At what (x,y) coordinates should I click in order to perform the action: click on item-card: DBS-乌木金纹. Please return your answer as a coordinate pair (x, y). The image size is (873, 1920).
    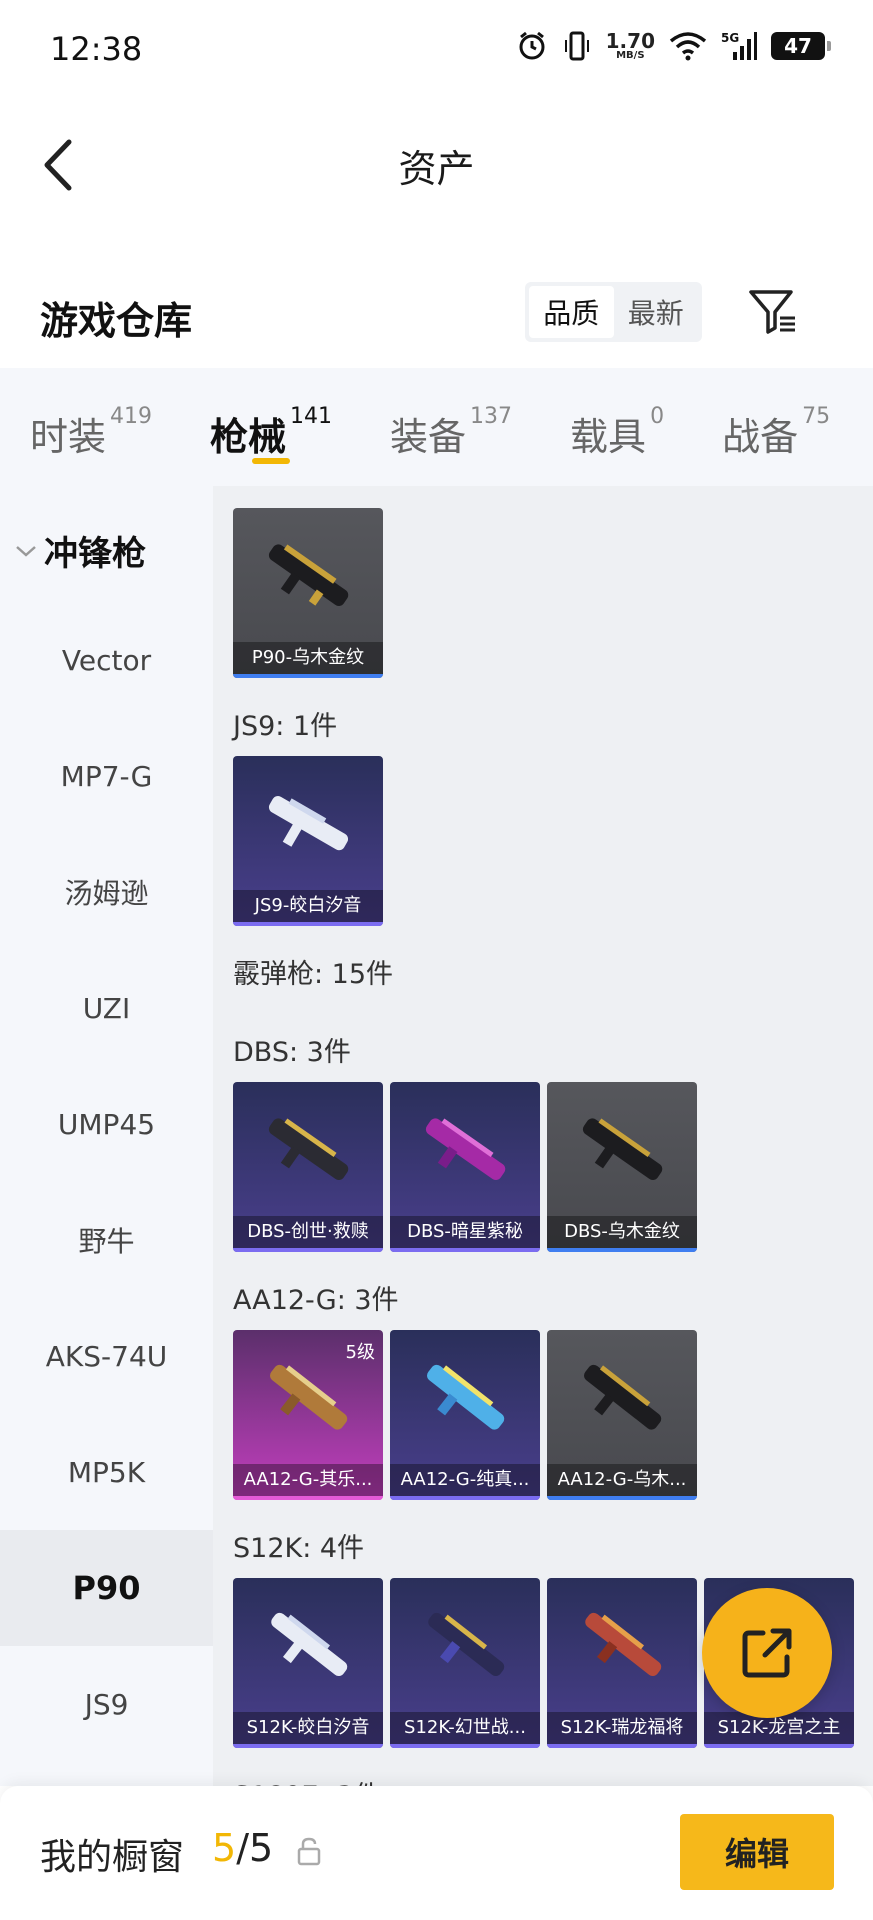
    Looking at the image, I should click on (622, 1167).